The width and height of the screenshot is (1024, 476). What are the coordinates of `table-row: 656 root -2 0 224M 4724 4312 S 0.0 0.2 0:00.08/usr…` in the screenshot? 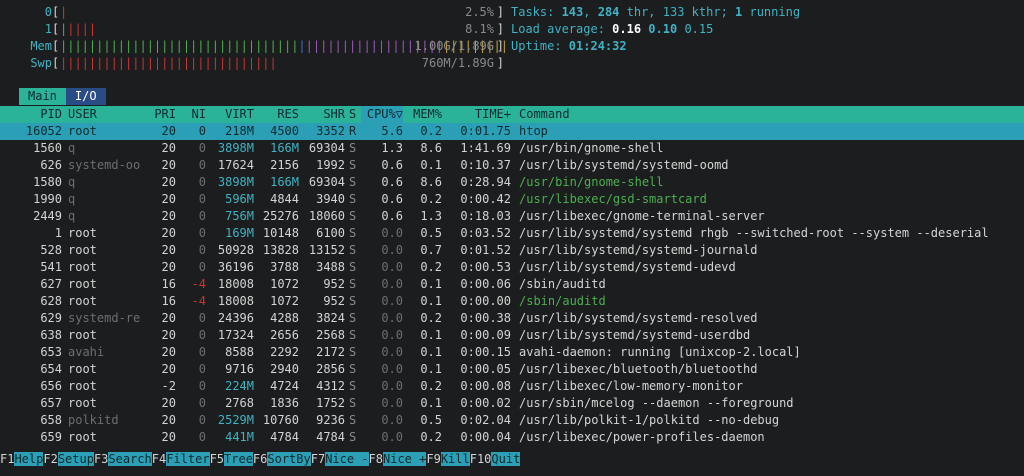 It's located at (512, 386).